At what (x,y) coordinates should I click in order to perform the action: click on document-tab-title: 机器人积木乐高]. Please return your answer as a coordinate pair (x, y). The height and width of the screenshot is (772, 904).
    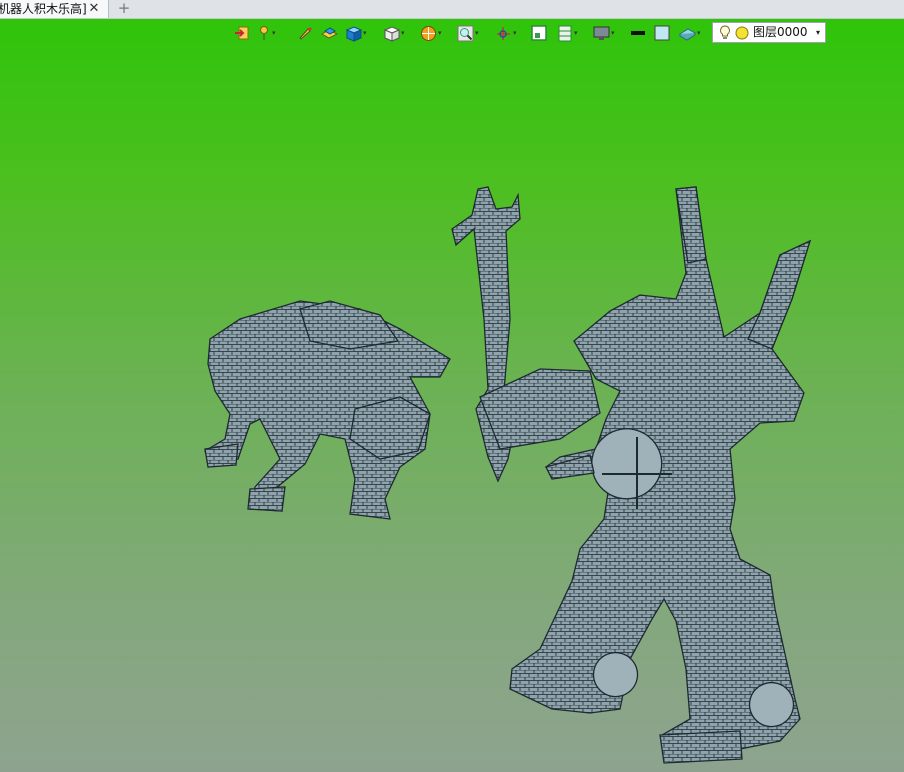
    Looking at the image, I should click on (43, 9).